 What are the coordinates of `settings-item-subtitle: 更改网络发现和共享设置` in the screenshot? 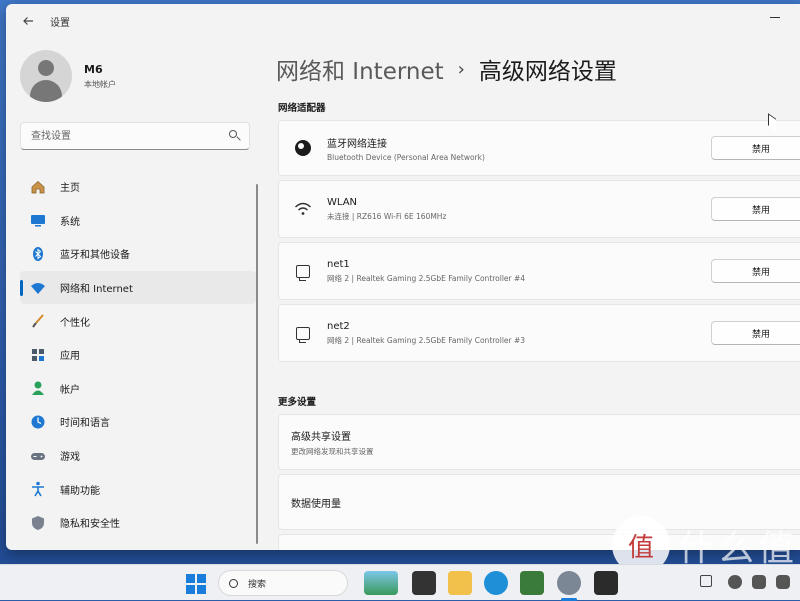 It's located at (332, 451).